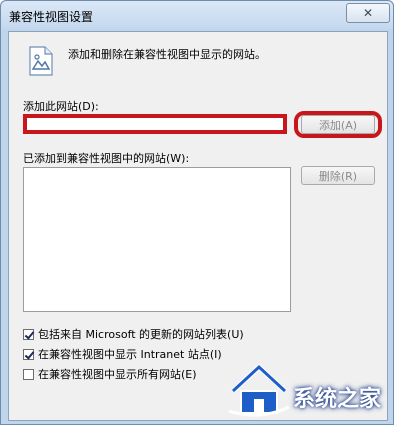 The width and height of the screenshot is (394, 425). I want to click on option-include-microsoft-list: 包括来自 Microsoft 的更新的网站列表(U), so click(133, 334).